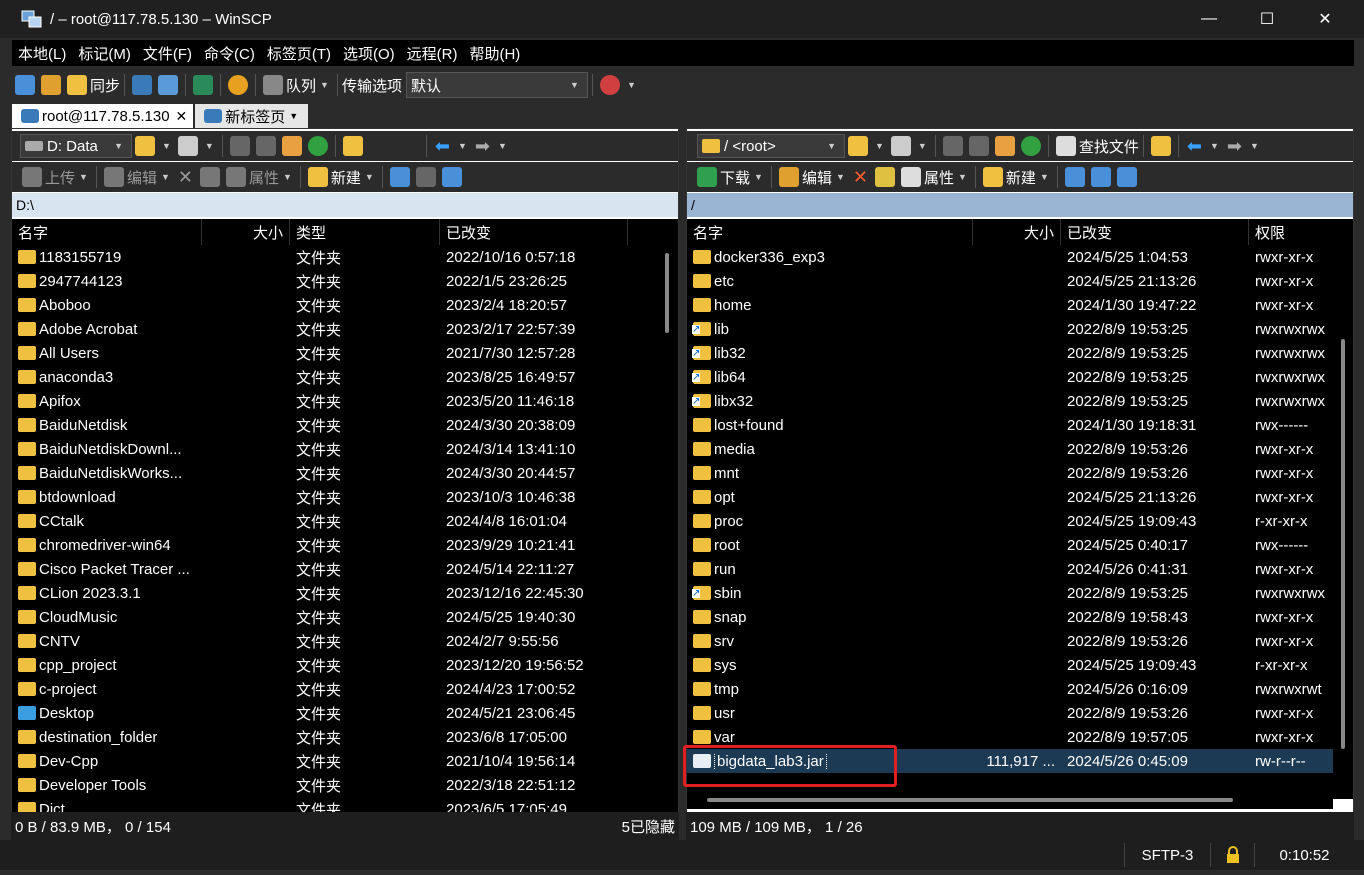  What do you see at coordinates (735, 177) in the screenshot?
I see `download-button: 下载` at bounding box center [735, 177].